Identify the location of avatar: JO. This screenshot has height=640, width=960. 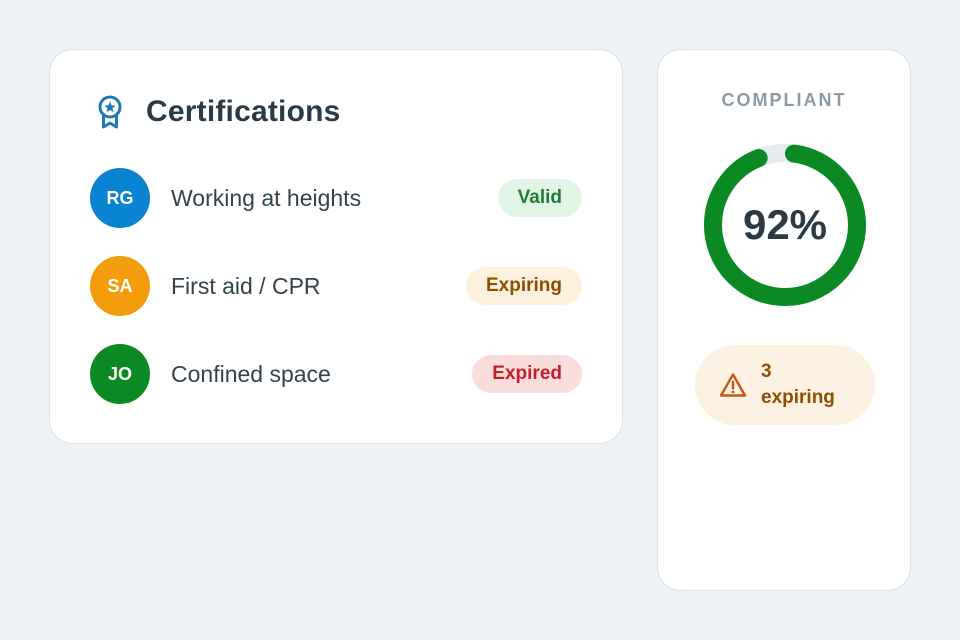
(120, 374).